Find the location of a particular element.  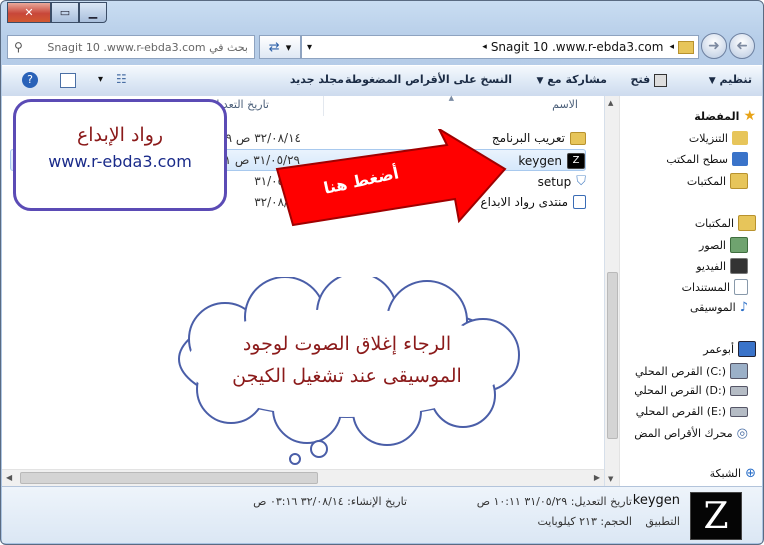

nav-item-drive-d: القرص المحلي (D:) is located at coordinates (691, 390).